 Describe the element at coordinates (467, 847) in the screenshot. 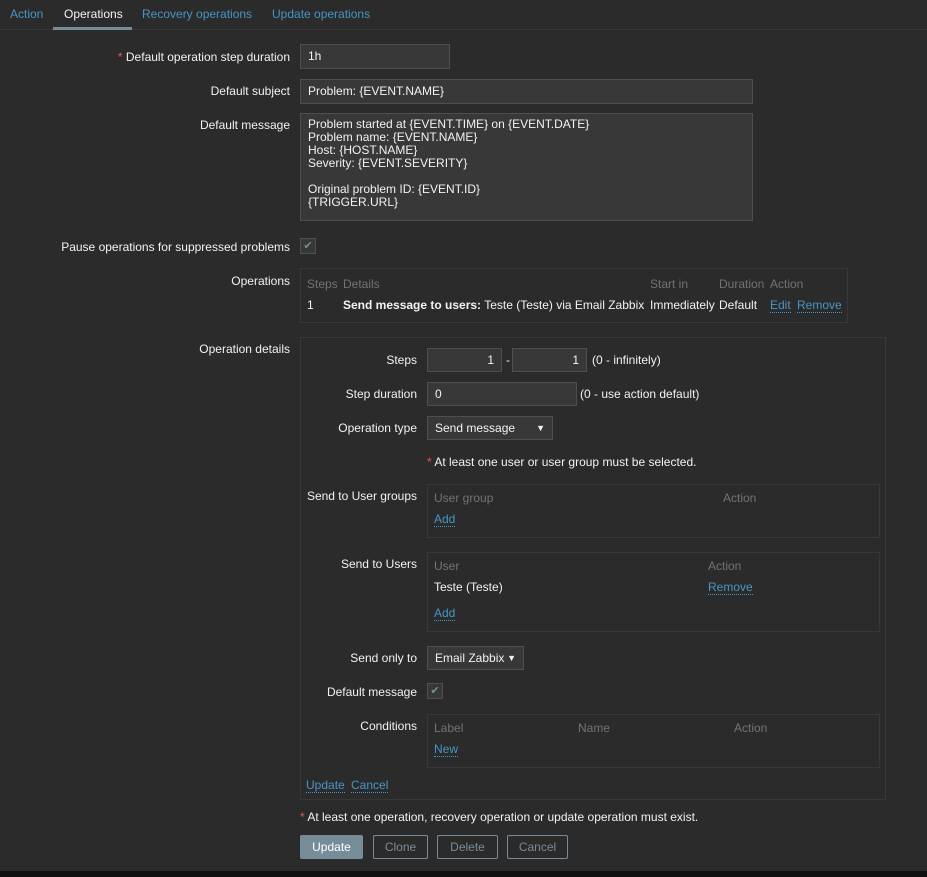

I see `delete-button: Delete` at that location.